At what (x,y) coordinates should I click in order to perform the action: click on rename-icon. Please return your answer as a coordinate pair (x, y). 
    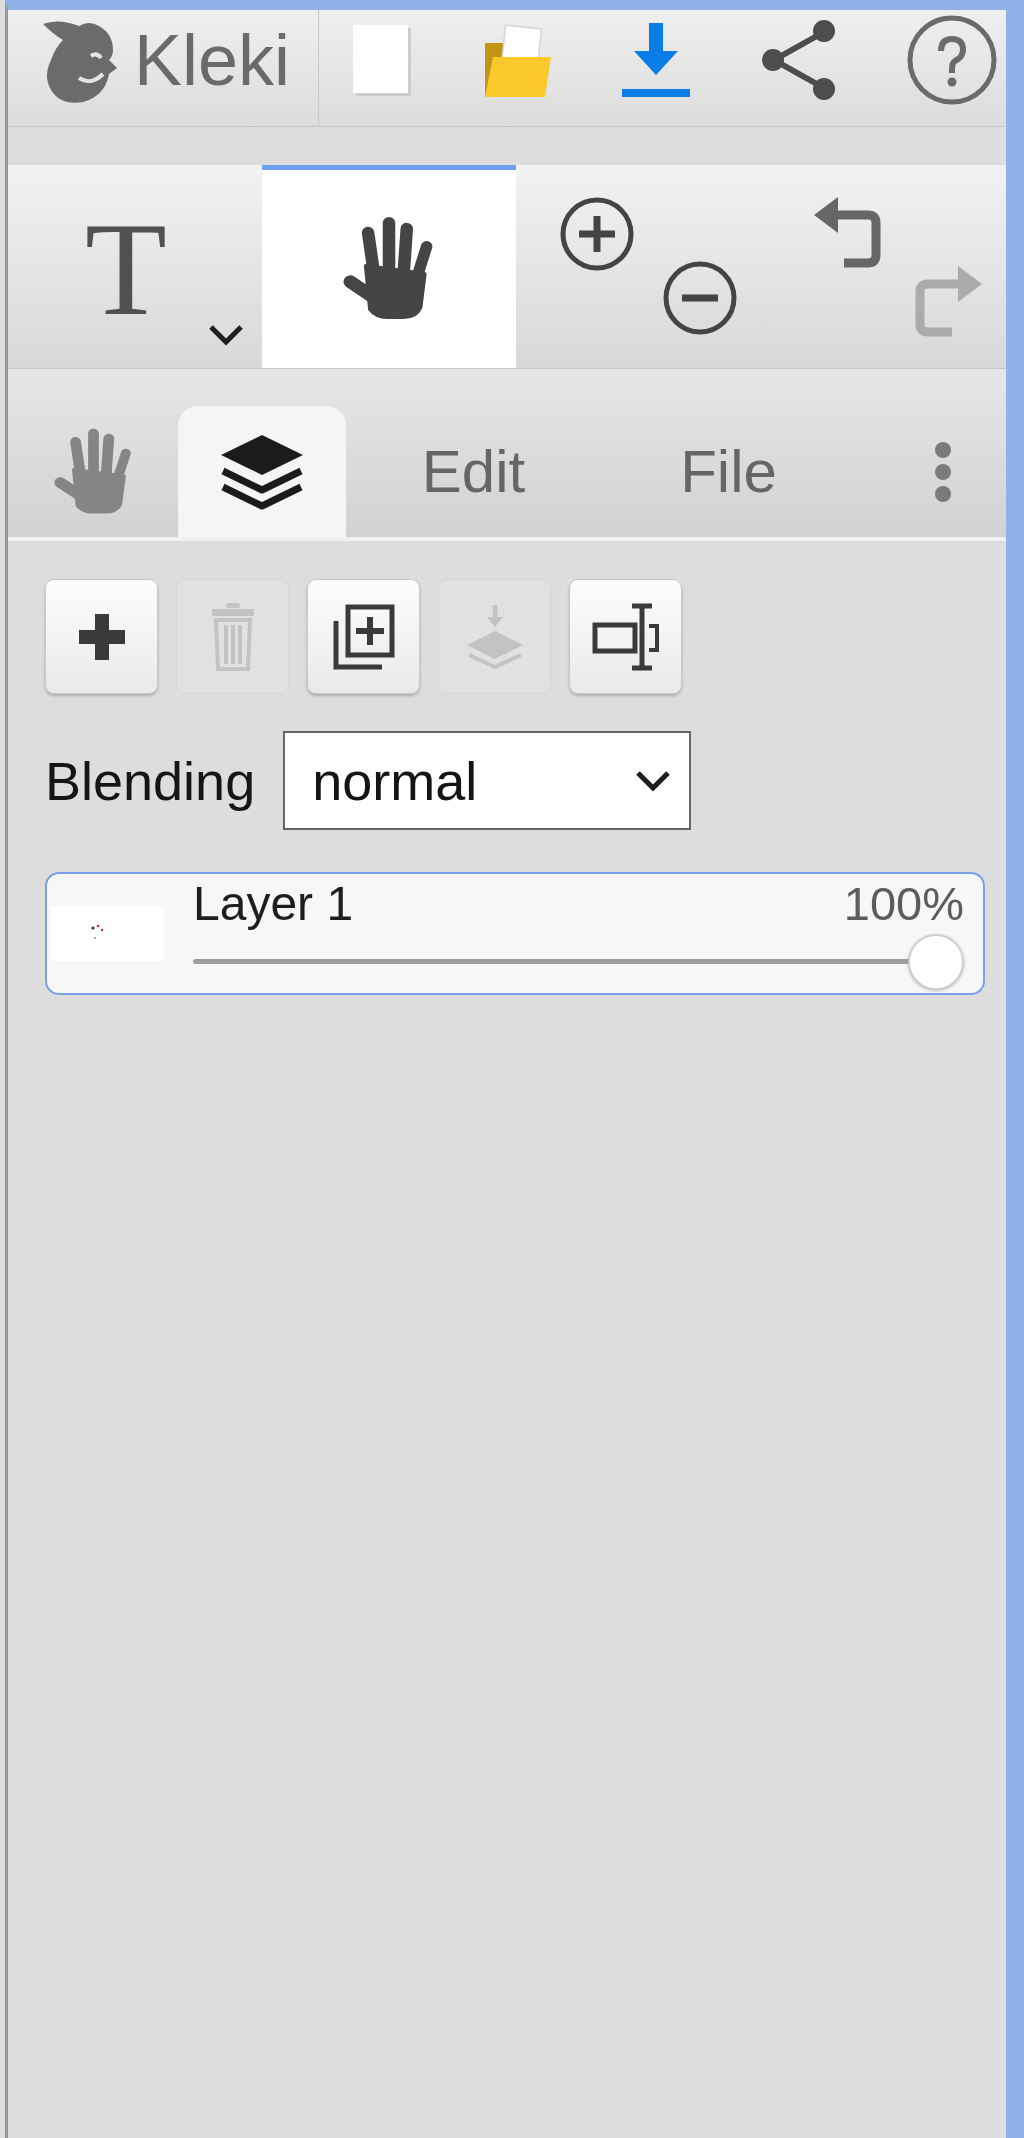
    Looking at the image, I should click on (625, 636).